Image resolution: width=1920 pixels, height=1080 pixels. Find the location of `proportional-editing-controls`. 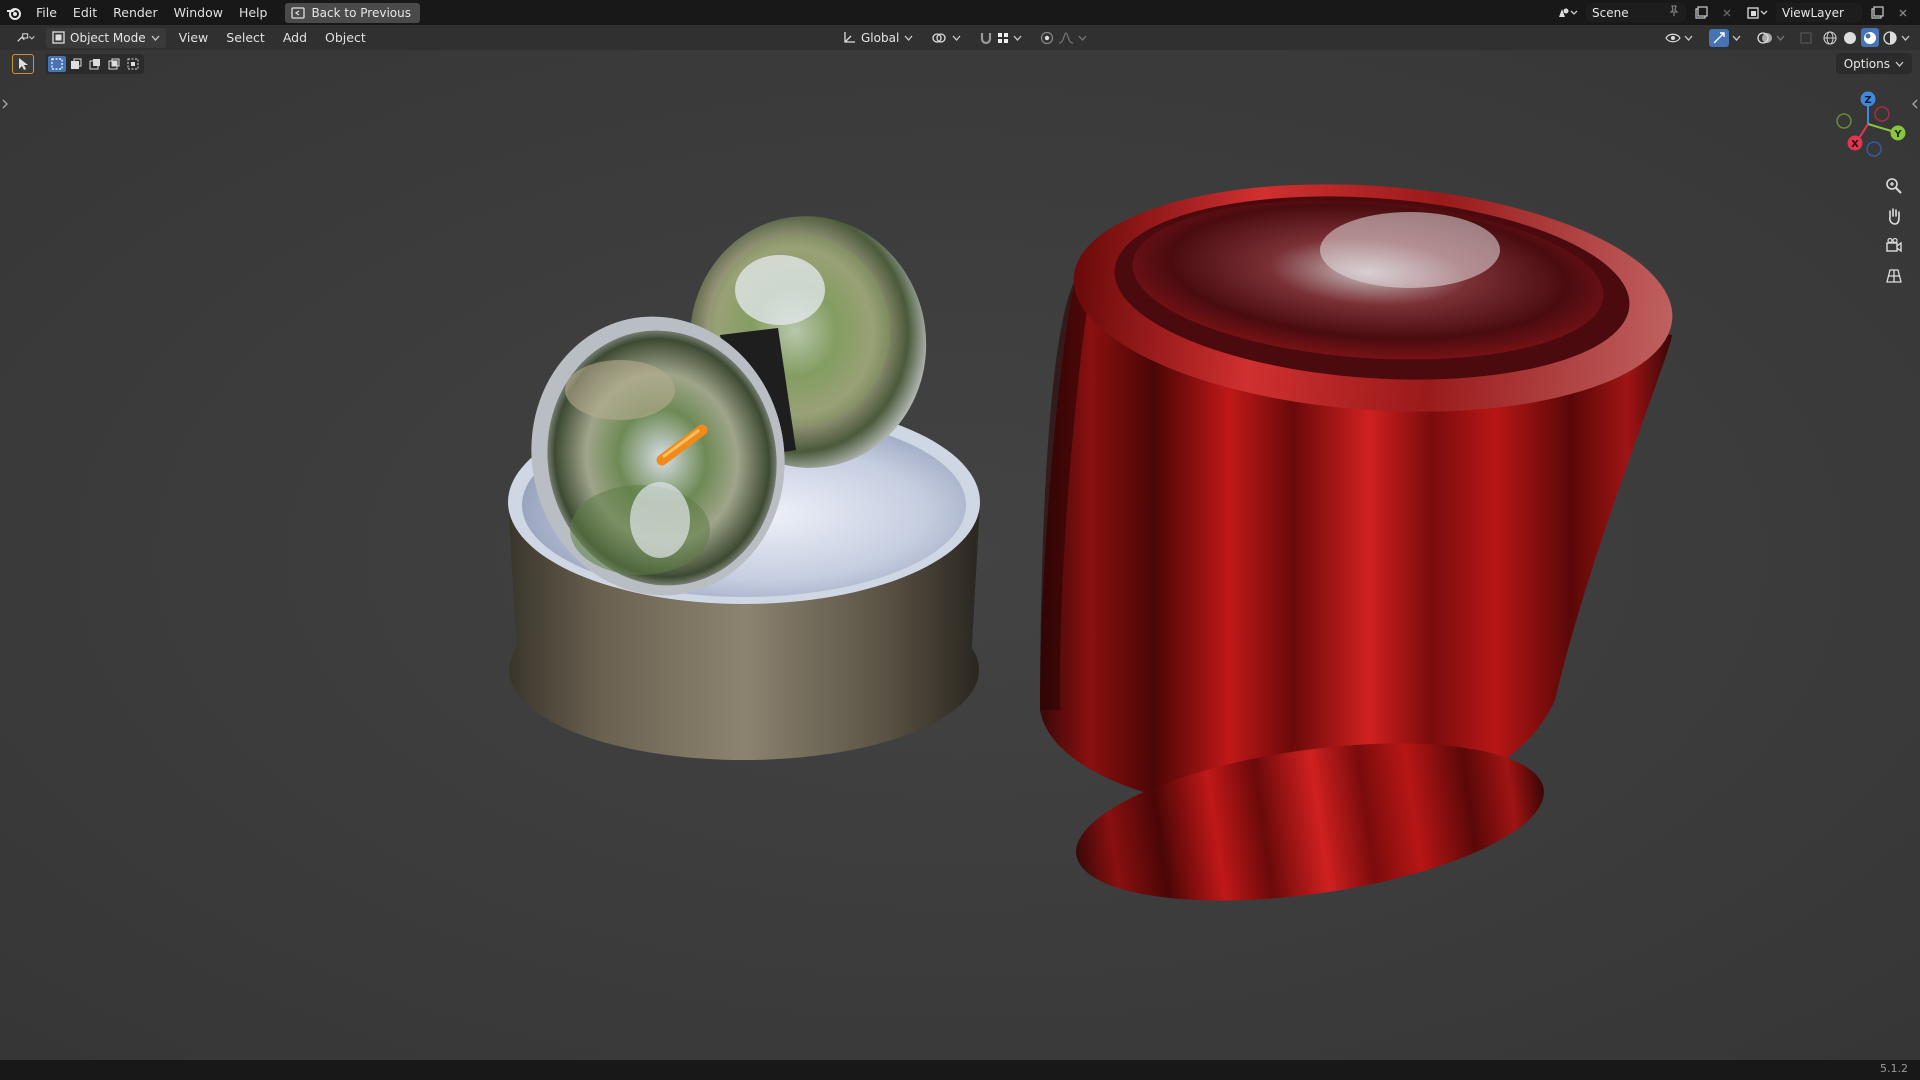

proportional-editing-controls is located at coordinates (1063, 38).